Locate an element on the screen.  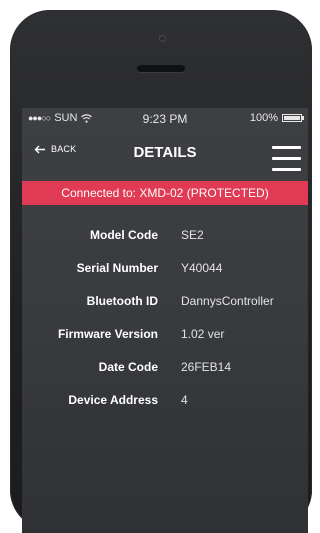
connection-status-banner: Connected to: XMD-02 (PROTECTED) is located at coordinates (165, 193).